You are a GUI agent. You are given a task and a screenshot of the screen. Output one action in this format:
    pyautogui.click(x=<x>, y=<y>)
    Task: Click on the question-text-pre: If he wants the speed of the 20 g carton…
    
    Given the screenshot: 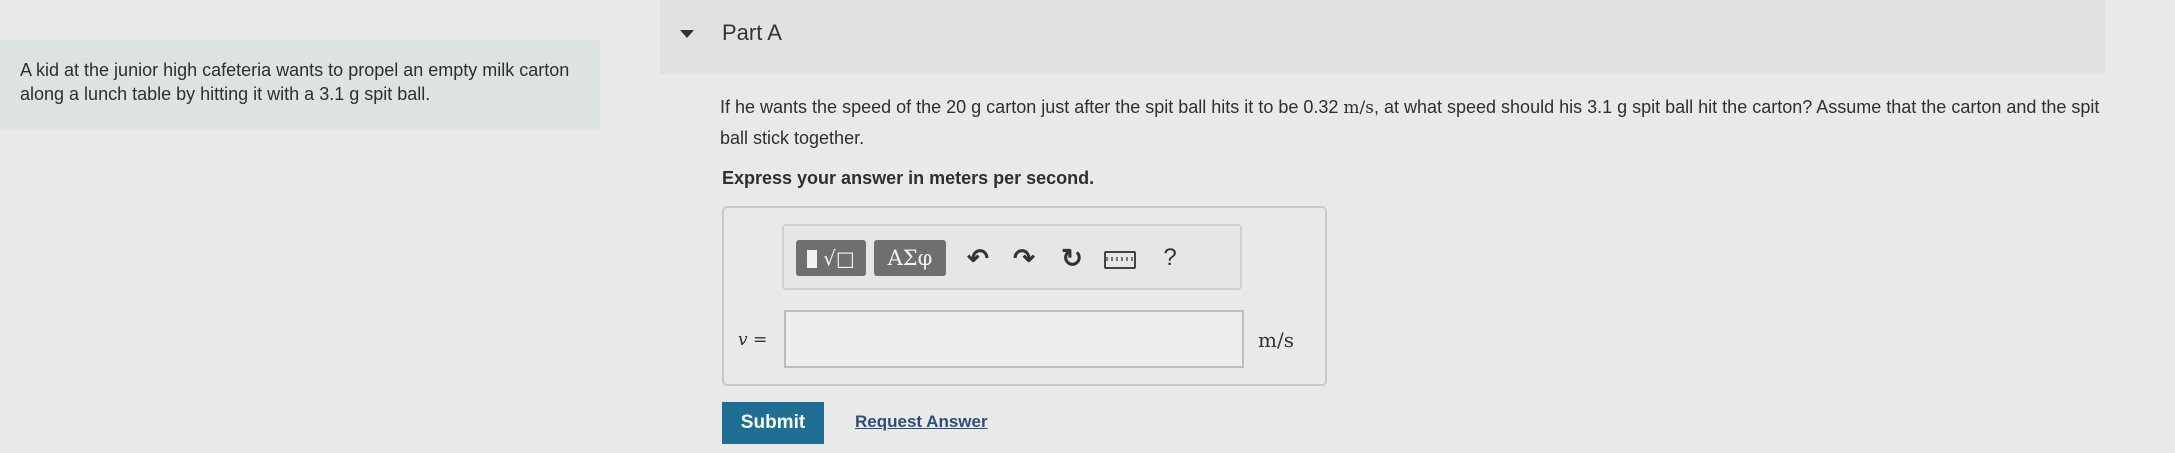 What is the action you would take?
    pyautogui.click(x=1032, y=107)
    